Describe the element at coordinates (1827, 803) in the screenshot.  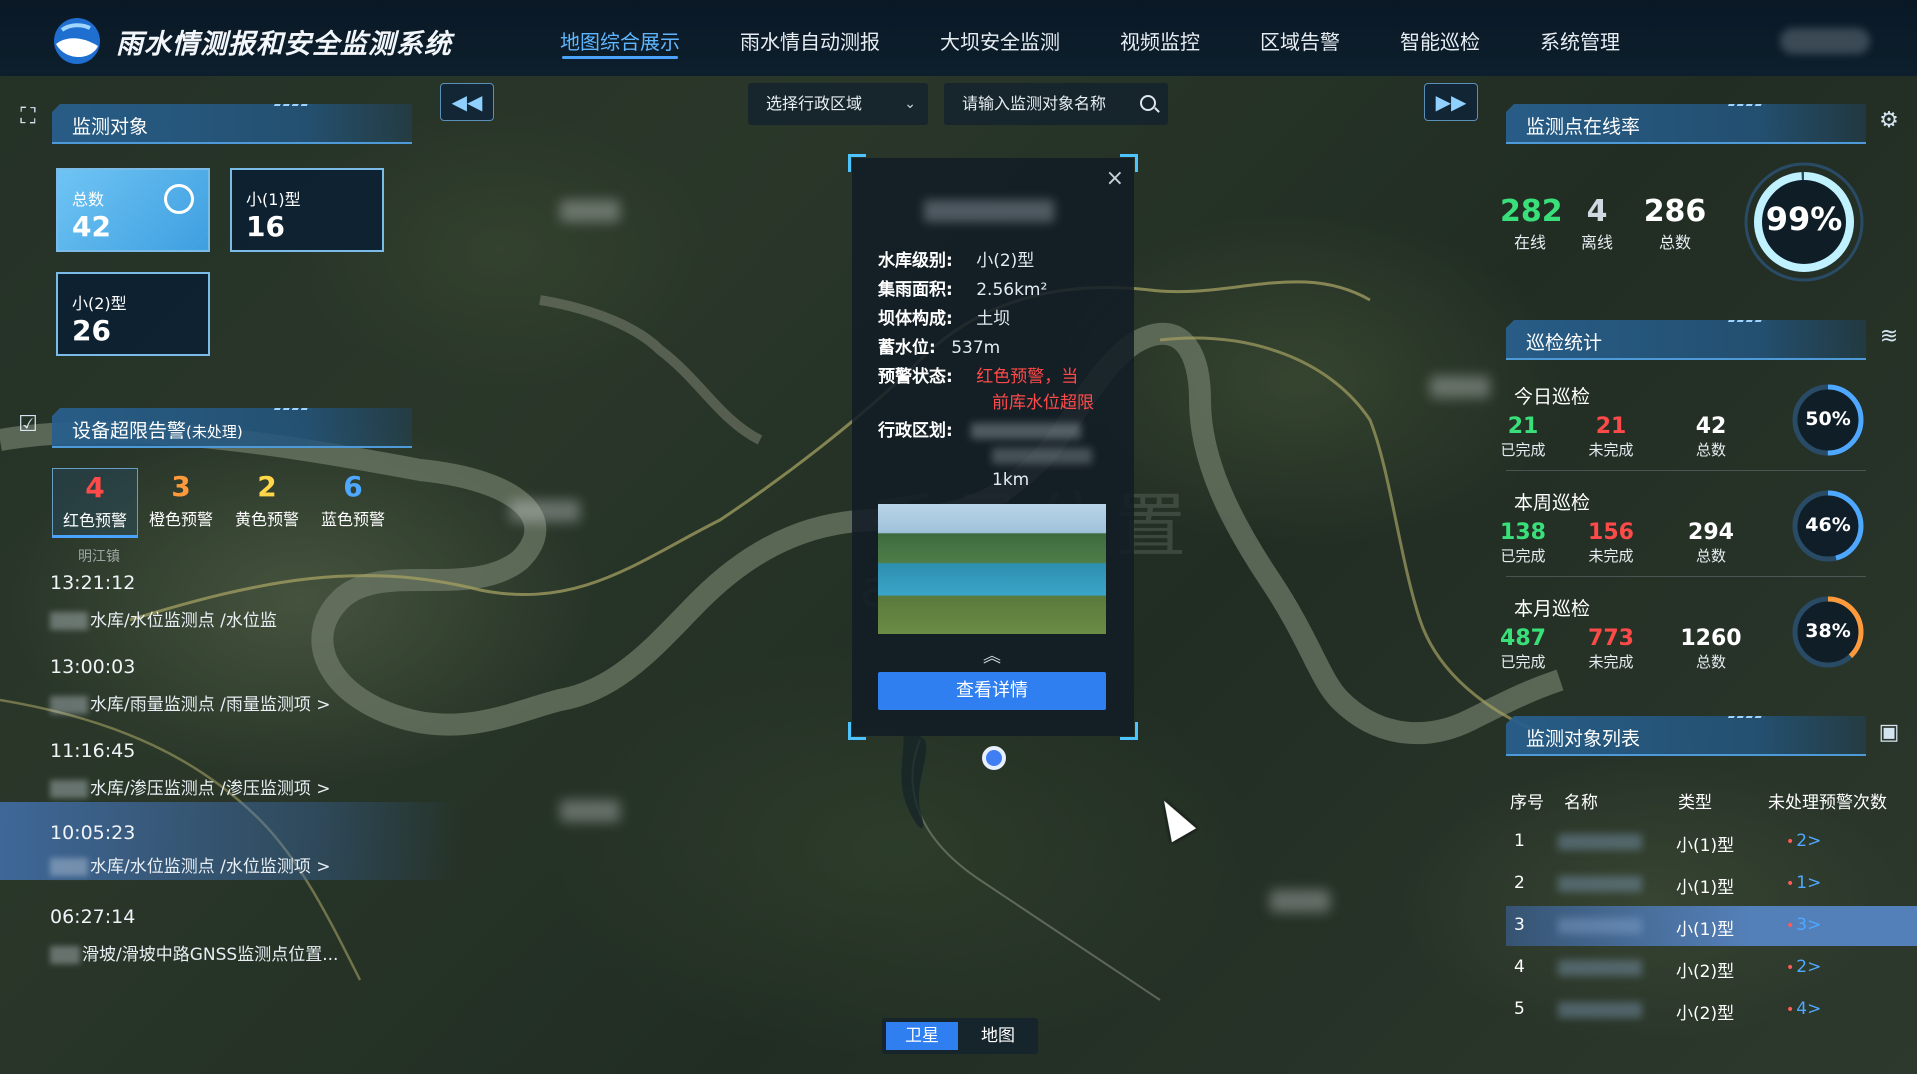
I see `col-count: 未处理预警次数` at that location.